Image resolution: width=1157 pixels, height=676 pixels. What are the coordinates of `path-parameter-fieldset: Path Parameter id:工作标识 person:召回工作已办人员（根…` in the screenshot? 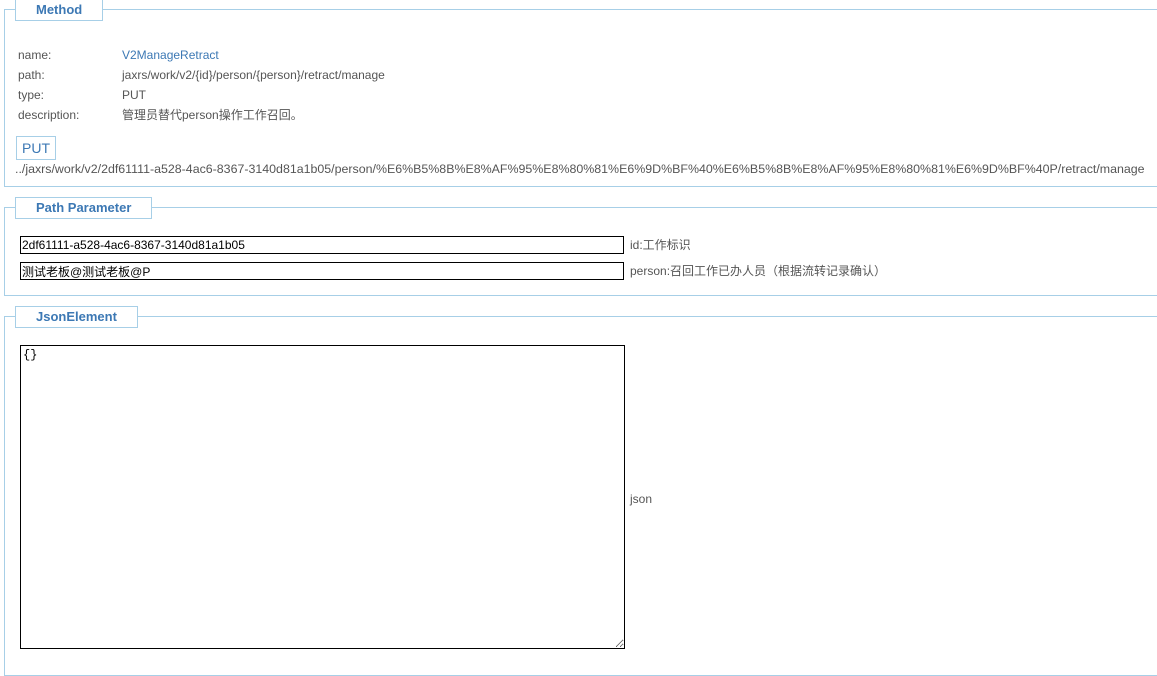 It's located at (580, 246).